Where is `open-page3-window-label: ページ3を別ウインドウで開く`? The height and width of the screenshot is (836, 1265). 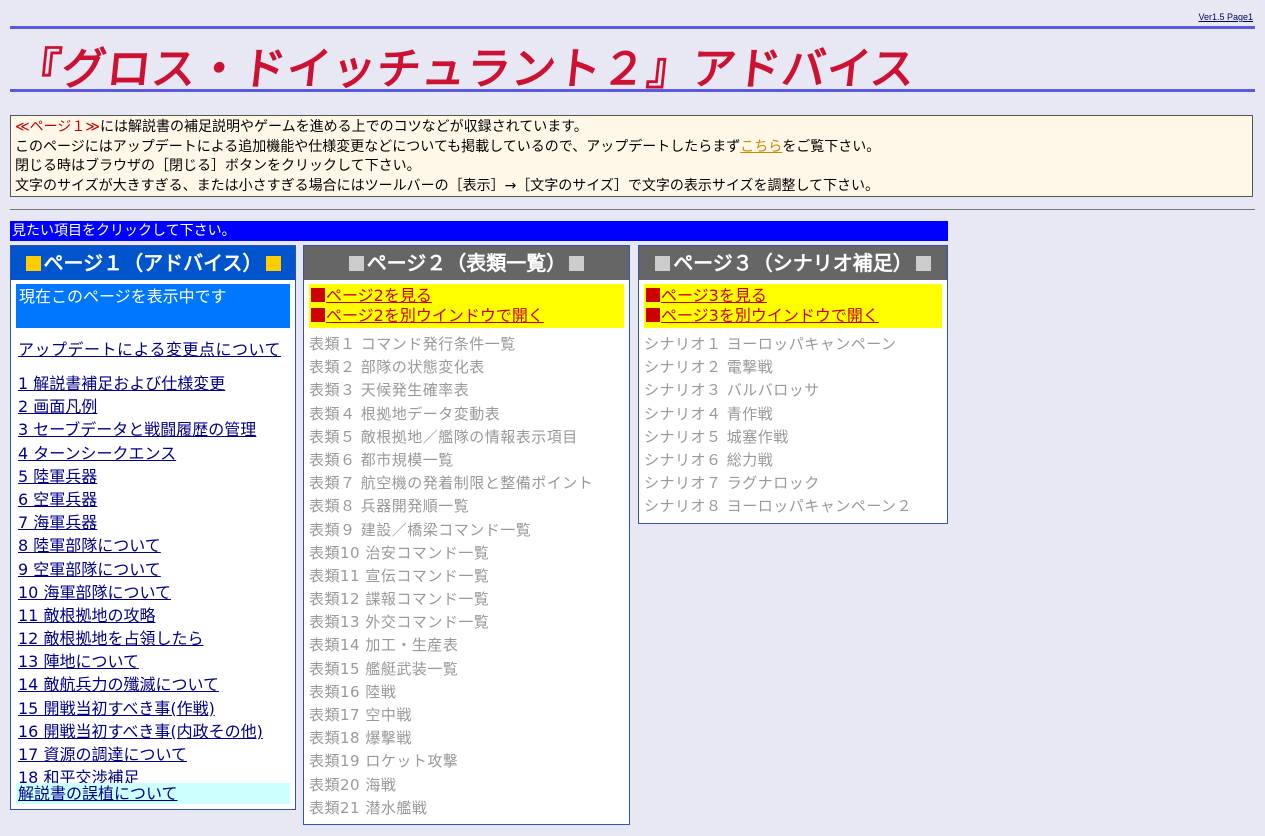
open-page3-window-label: ページ3を別ウインドウで開く is located at coordinates (770, 315).